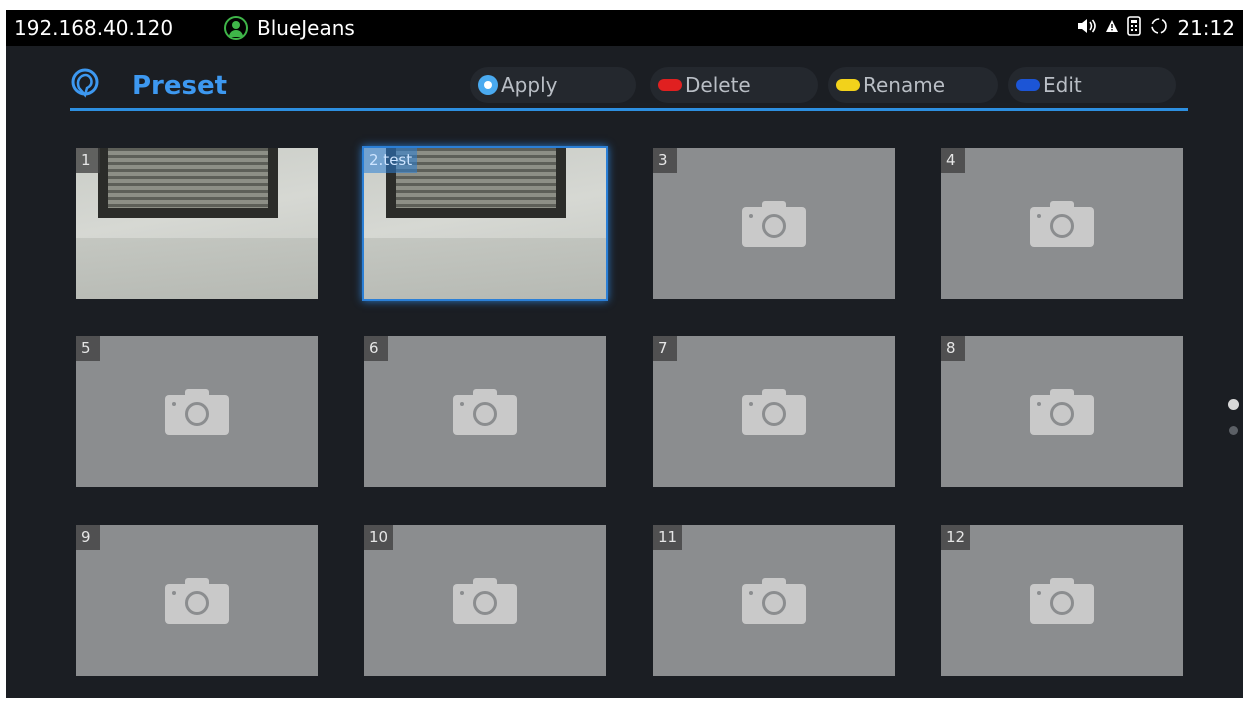 The image size is (1249, 702). Describe the element at coordinates (1087, 28) in the screenshot. I see `volume-icon` at that location.